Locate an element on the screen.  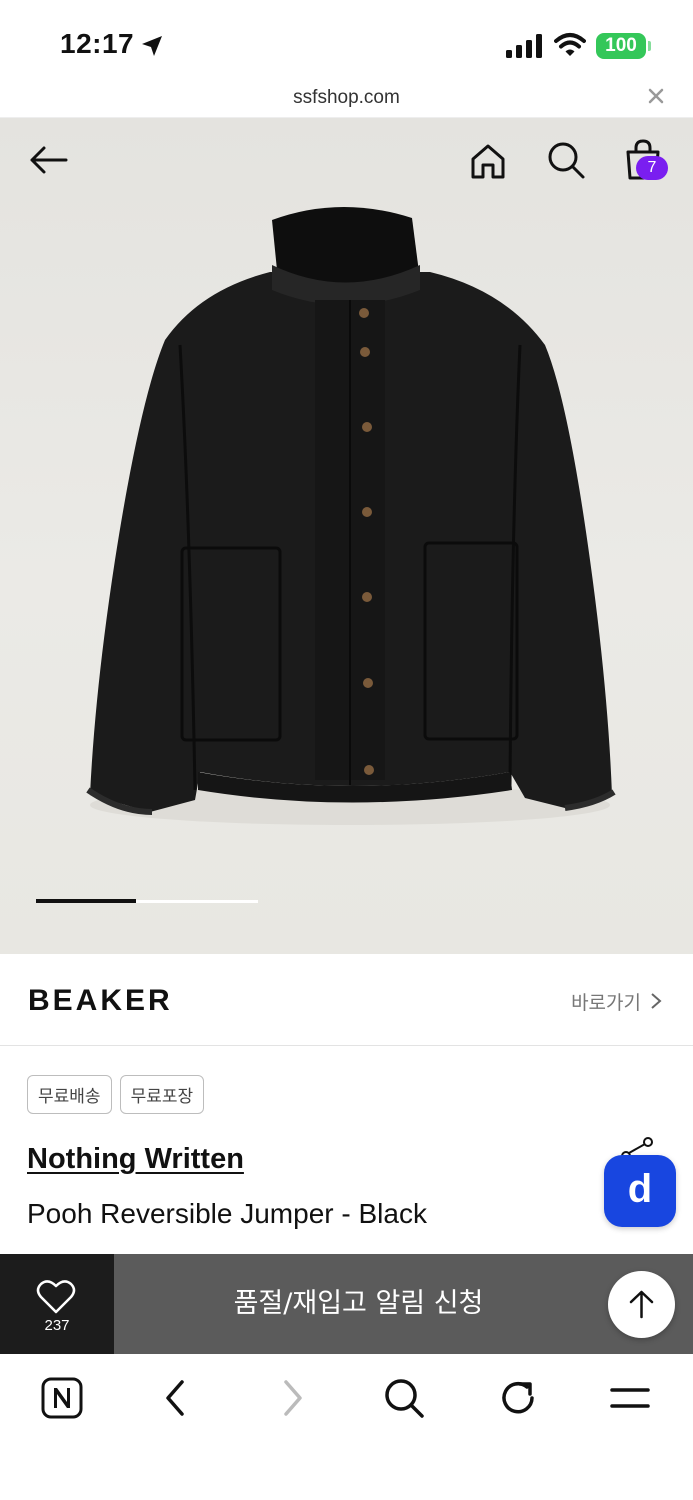
heart-icon is located at coordinates (56, 1297).